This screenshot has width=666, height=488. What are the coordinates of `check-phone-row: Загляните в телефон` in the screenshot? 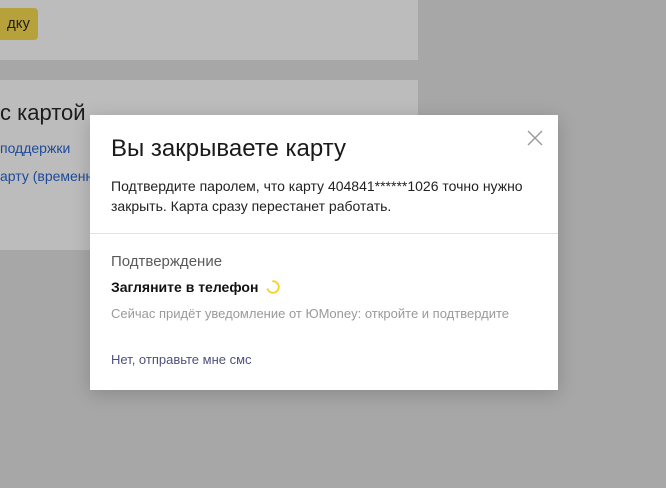 It's located at (196, 287).